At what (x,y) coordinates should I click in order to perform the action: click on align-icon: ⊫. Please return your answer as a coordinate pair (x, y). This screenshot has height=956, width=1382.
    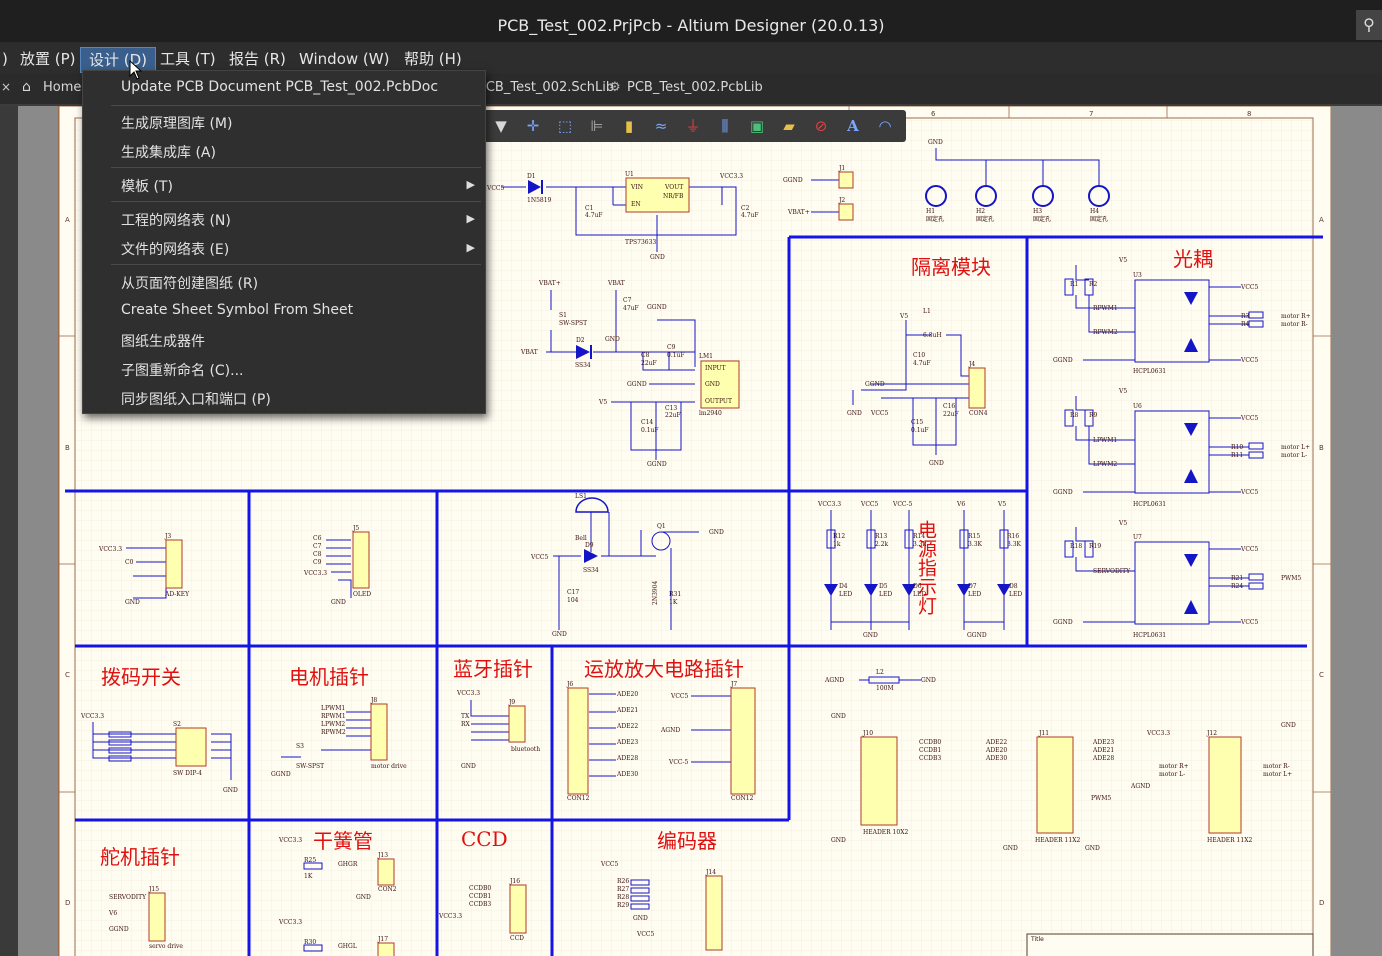
    Looking at the image, I should click on (597, 126).